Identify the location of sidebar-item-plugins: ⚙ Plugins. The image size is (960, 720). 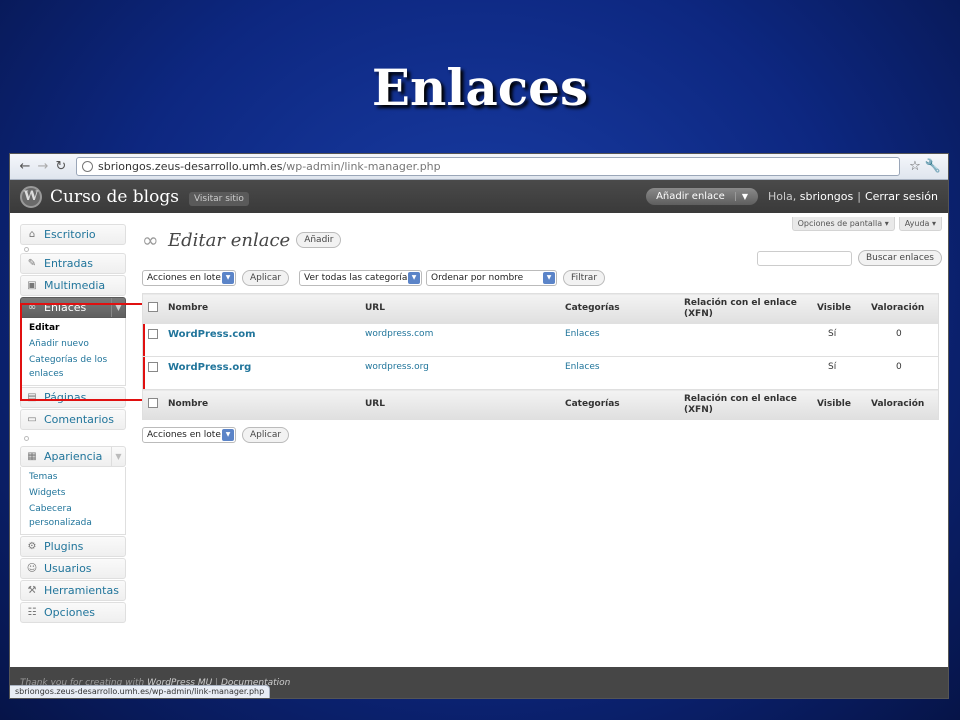
(73, 546).